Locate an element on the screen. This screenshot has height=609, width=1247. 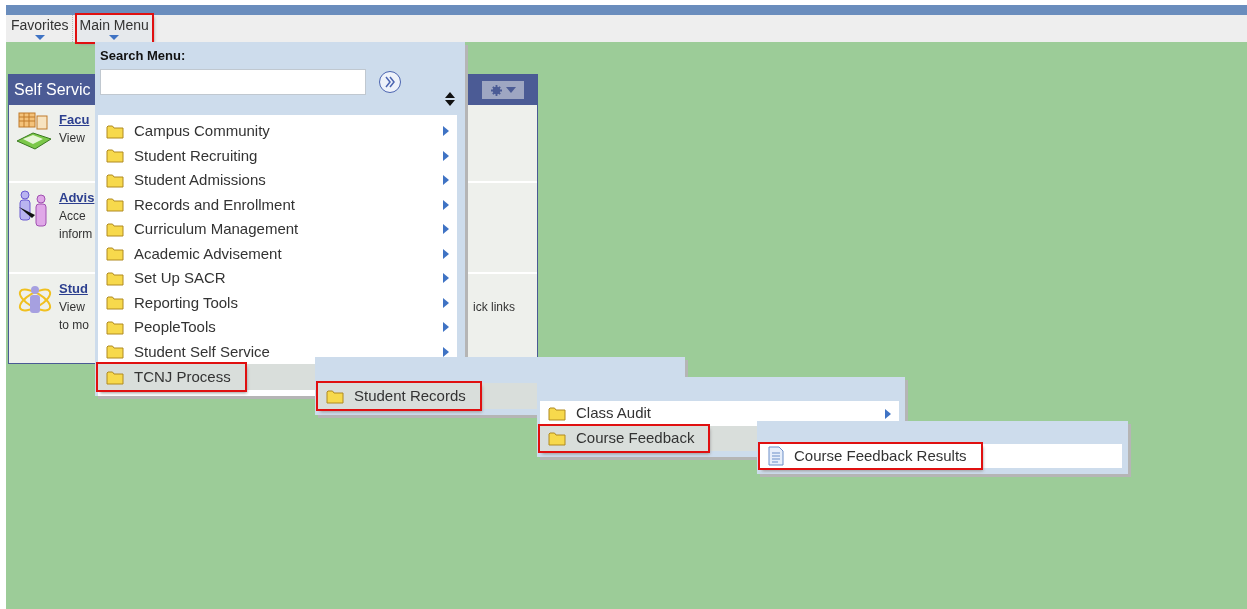
description-text: inform is located at coordinates (76, 234).